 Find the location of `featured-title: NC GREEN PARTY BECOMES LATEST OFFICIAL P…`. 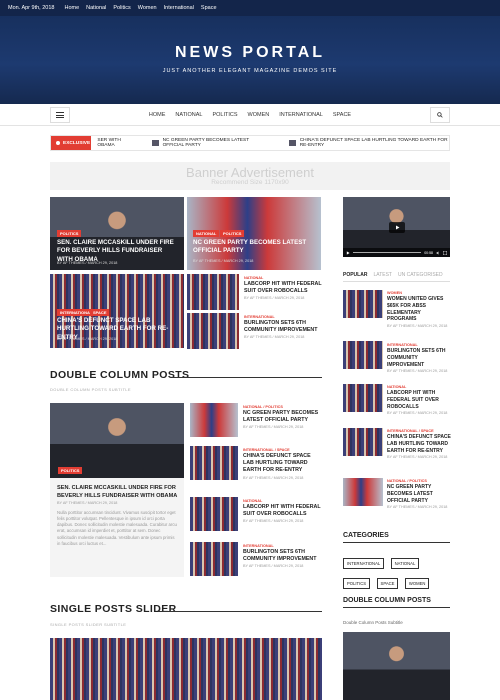

featured-title: NC GREEN PARTY BECOMES LATEST OFFICIAL P… is located at coordinates (253, 247).